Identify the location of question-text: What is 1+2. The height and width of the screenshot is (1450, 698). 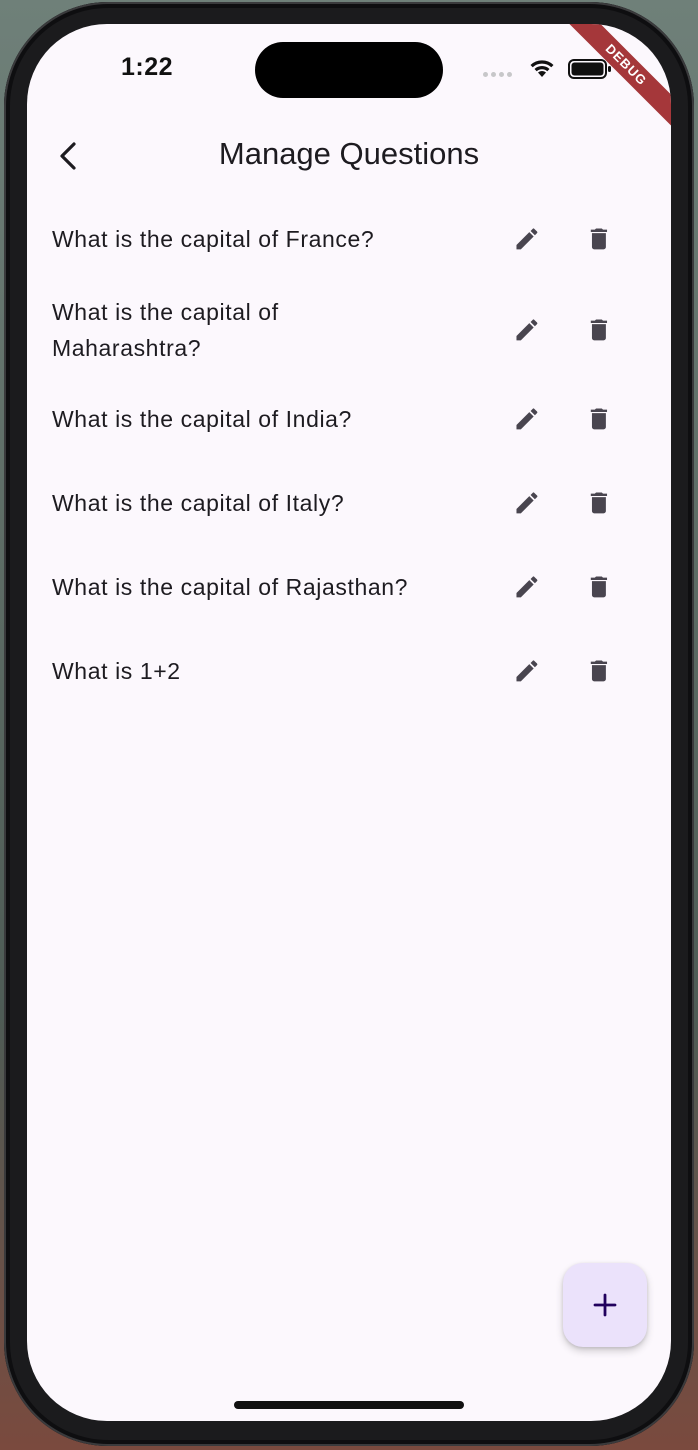
(116, 671).